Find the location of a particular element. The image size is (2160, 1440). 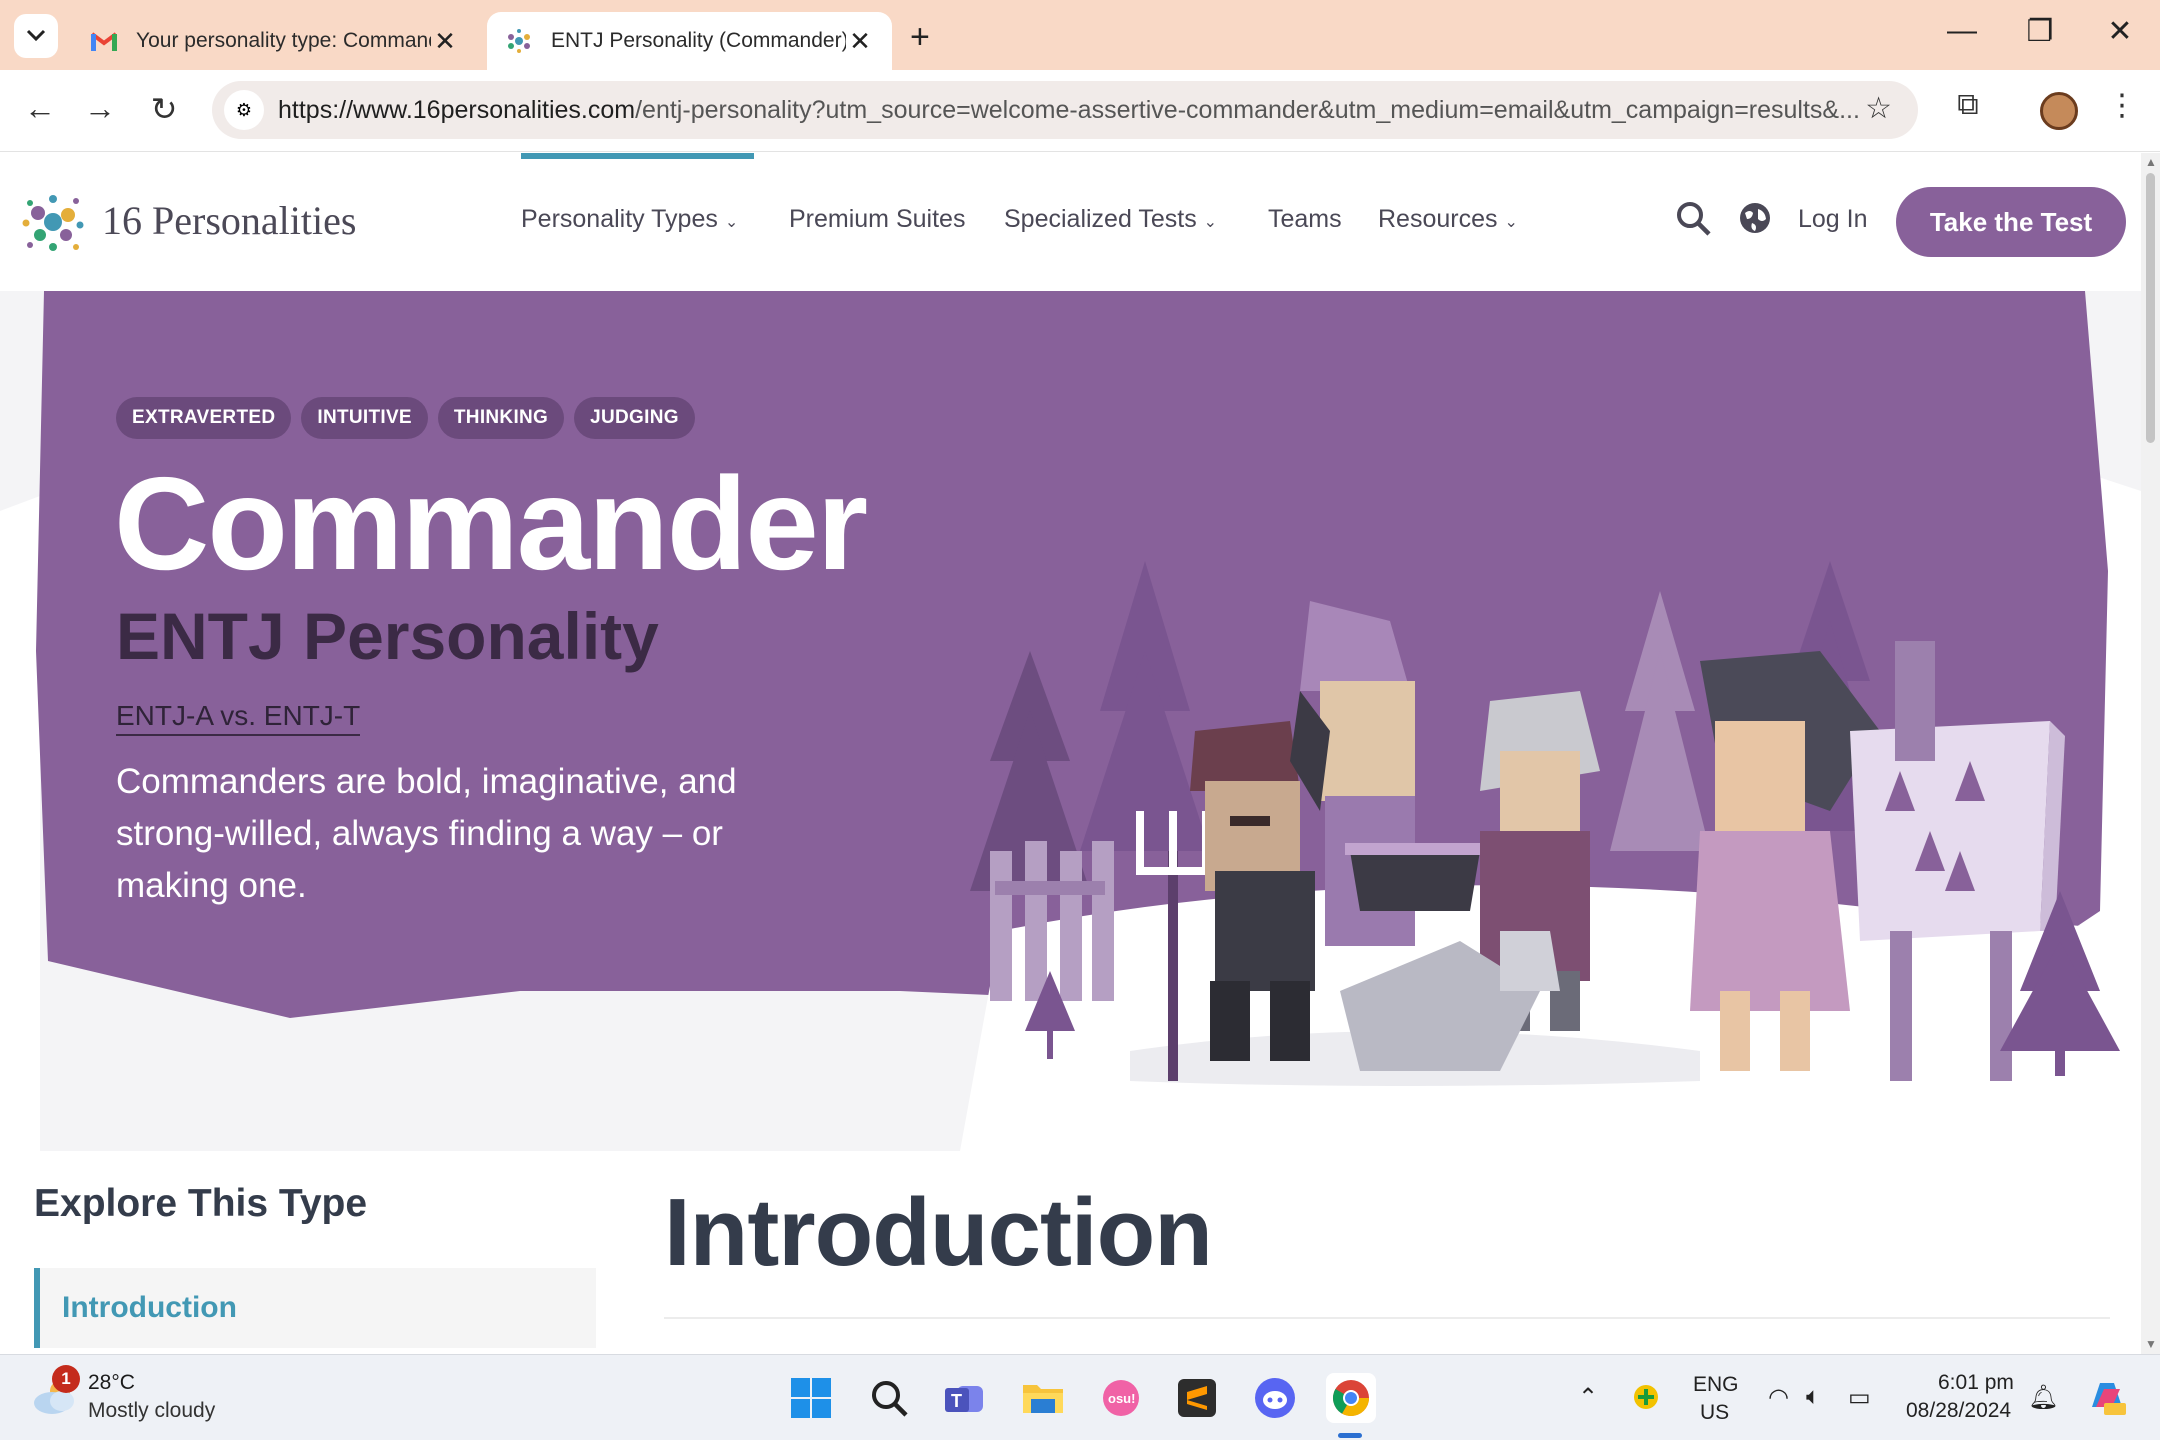

volume-icon: 🔈︎ is located at coordinates (1813, 1397).